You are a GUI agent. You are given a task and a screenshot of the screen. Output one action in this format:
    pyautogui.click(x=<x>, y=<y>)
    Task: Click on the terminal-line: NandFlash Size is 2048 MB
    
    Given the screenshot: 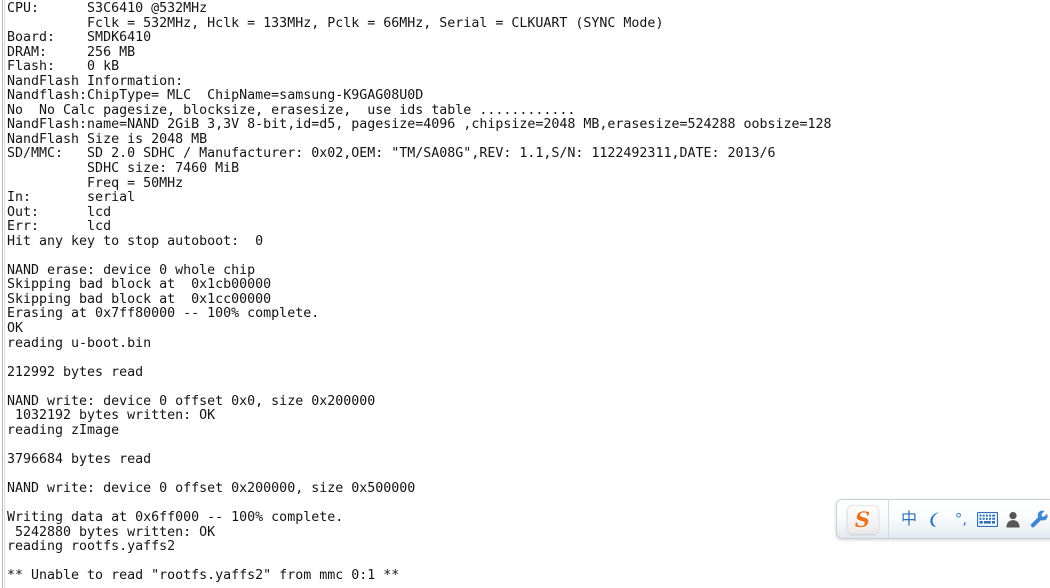 What is the action you would take?
    pyautogui.click(x=107, y=139)
    